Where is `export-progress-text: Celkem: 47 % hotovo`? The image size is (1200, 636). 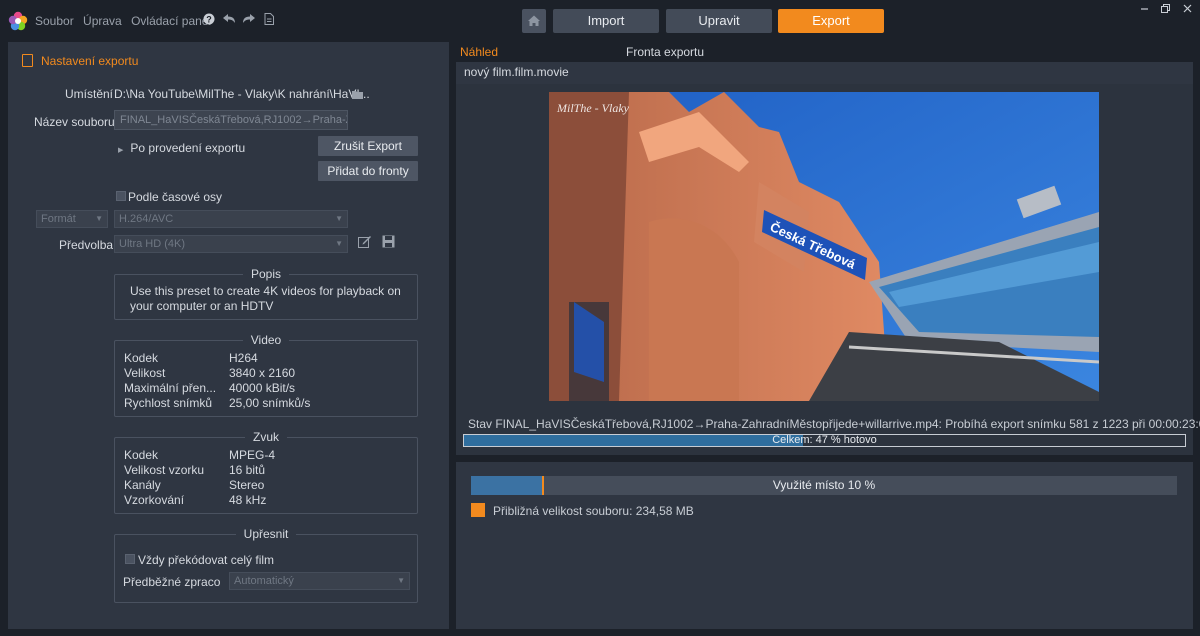
export-progress-text: Celkem: 47 % hotovo is located at coordinates (824, 440).